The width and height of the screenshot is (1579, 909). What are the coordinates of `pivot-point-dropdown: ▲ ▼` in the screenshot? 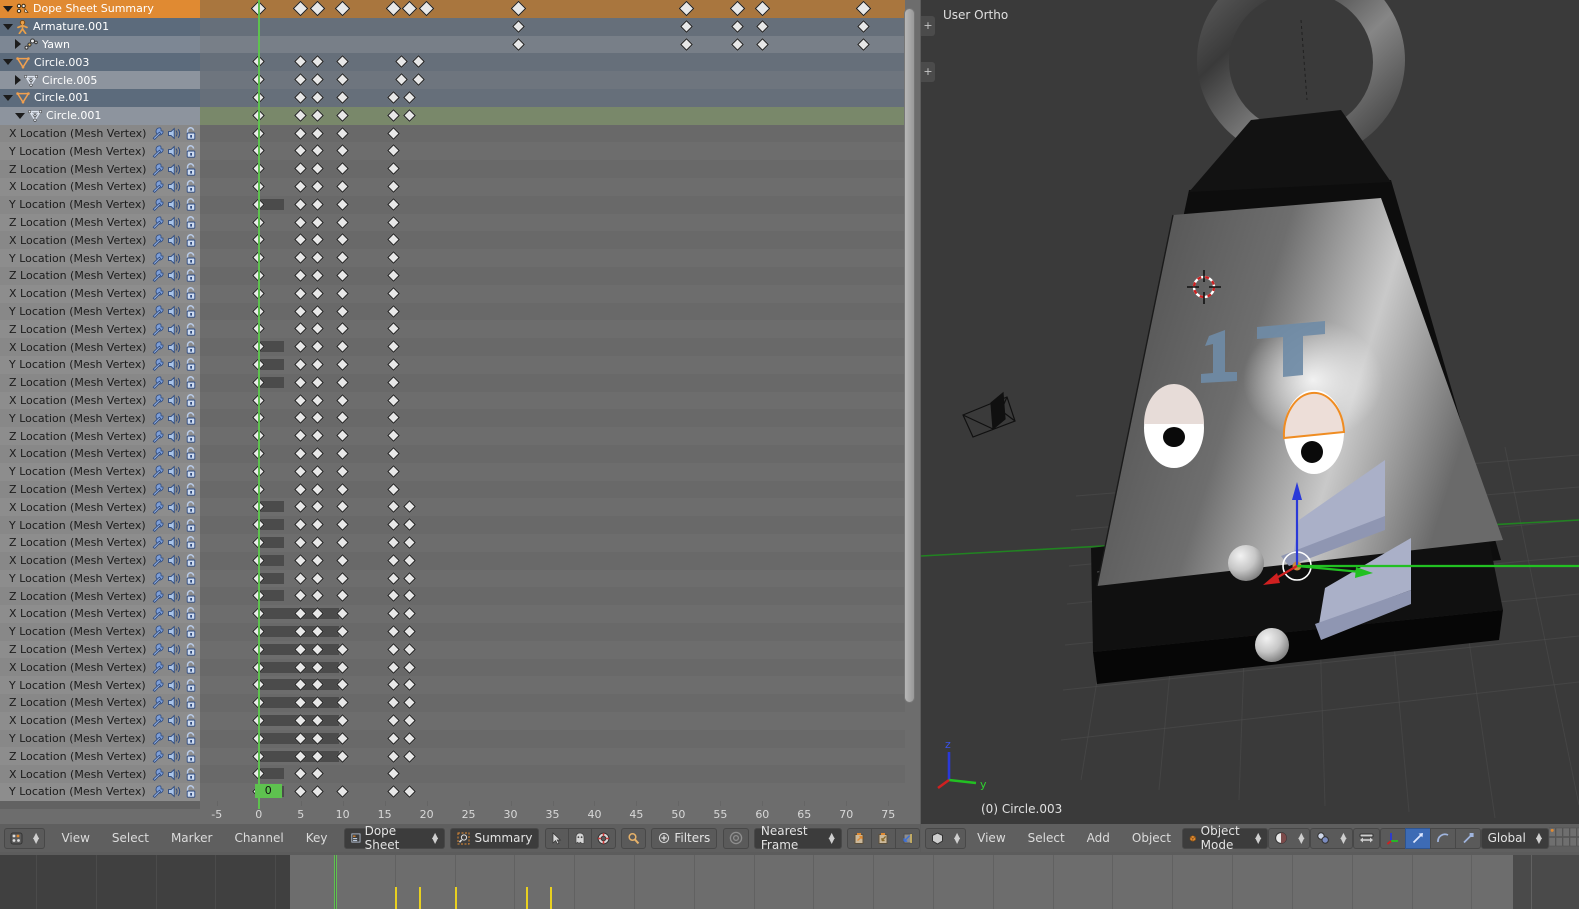 It's located at (1331, 838).